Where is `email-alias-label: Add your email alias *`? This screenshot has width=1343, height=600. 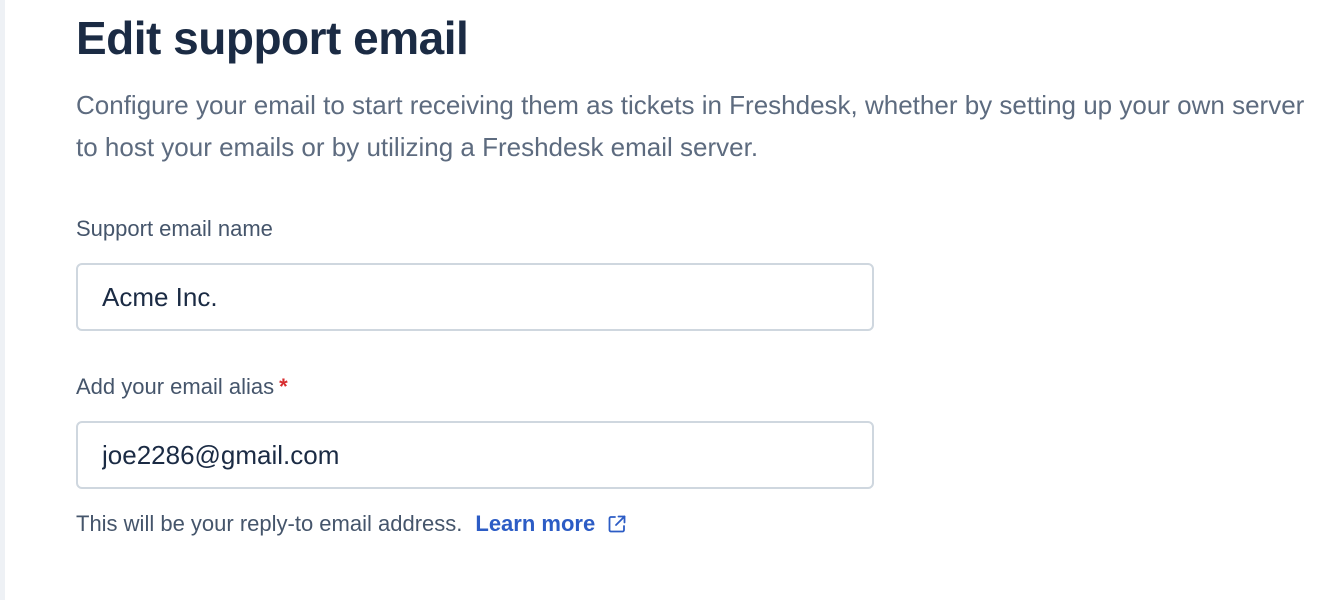
email-alias-label: Add your email alias * is located at coordinates (182, 387).